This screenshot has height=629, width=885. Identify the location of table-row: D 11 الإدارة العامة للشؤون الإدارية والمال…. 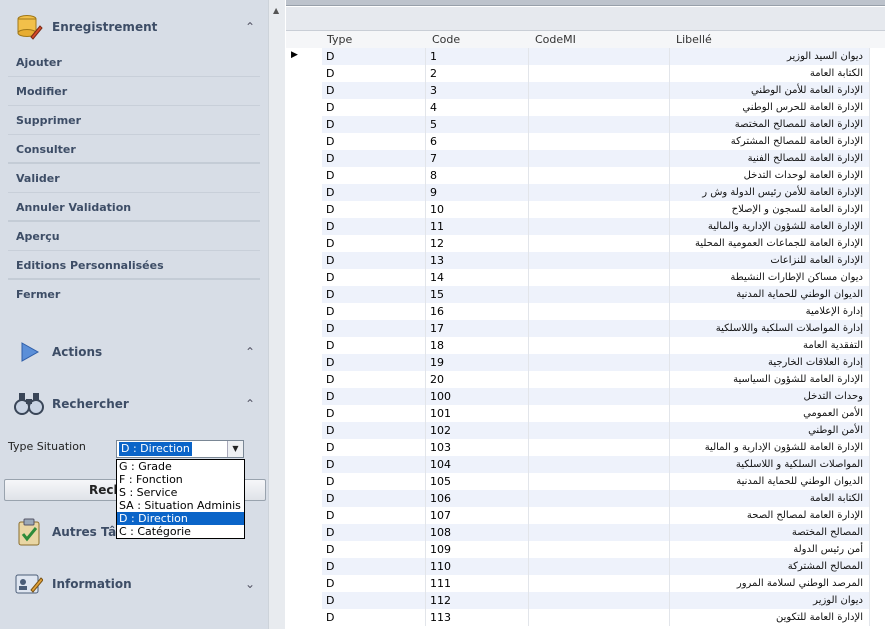
(603, 226).